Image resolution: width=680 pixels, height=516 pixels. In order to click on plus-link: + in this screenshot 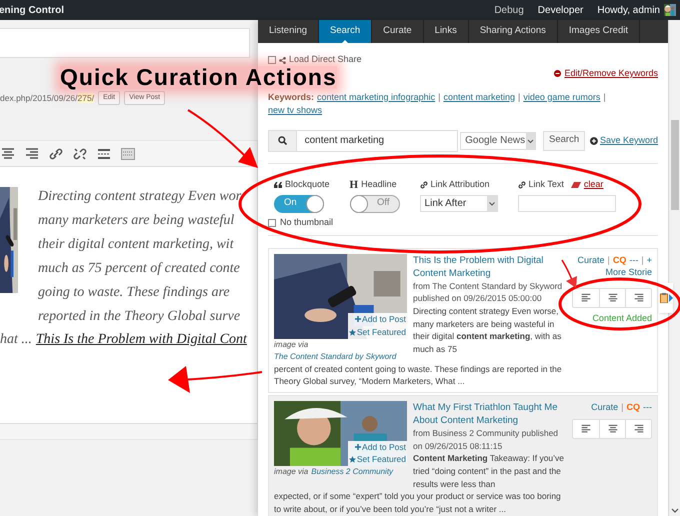, I will do `click(649, 260)`.